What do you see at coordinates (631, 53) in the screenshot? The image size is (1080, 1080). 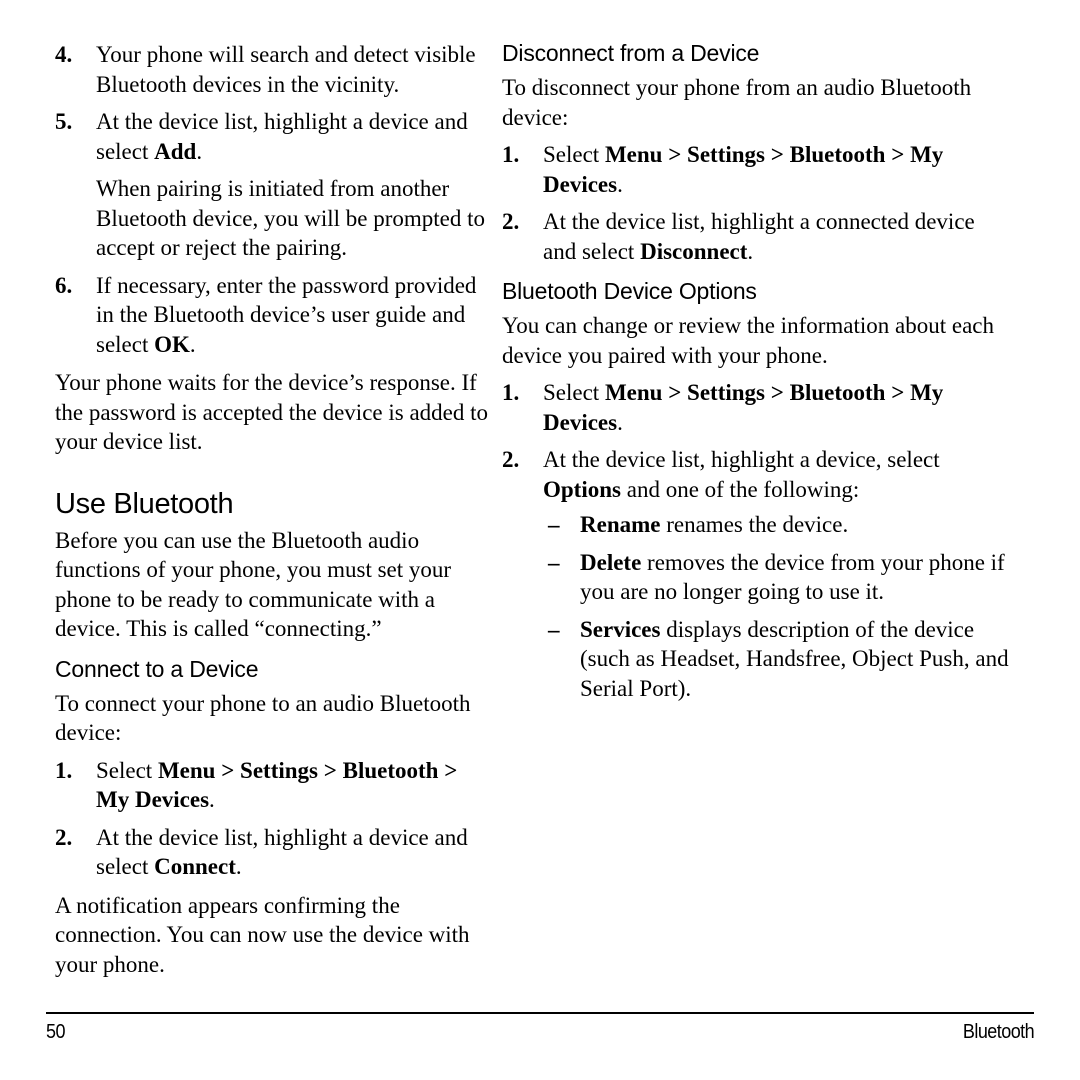 I see `sub-heading: Disconnect from a Device` at bounding box center [631, 53].